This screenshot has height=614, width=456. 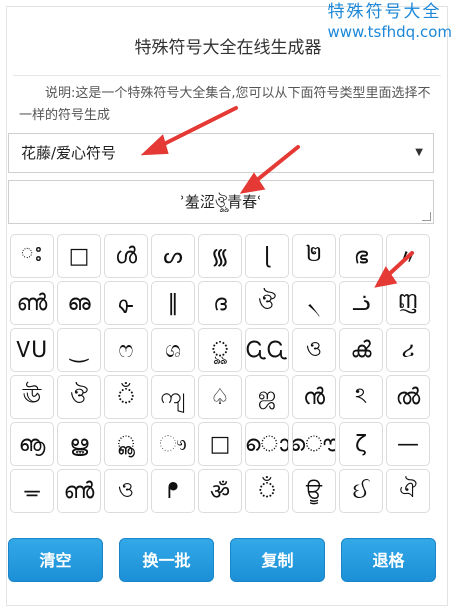 What do you see at coordinates (361, 350) in the screenshot?
I see `symbol-button: ൿ` at bounding box center [361, 350].